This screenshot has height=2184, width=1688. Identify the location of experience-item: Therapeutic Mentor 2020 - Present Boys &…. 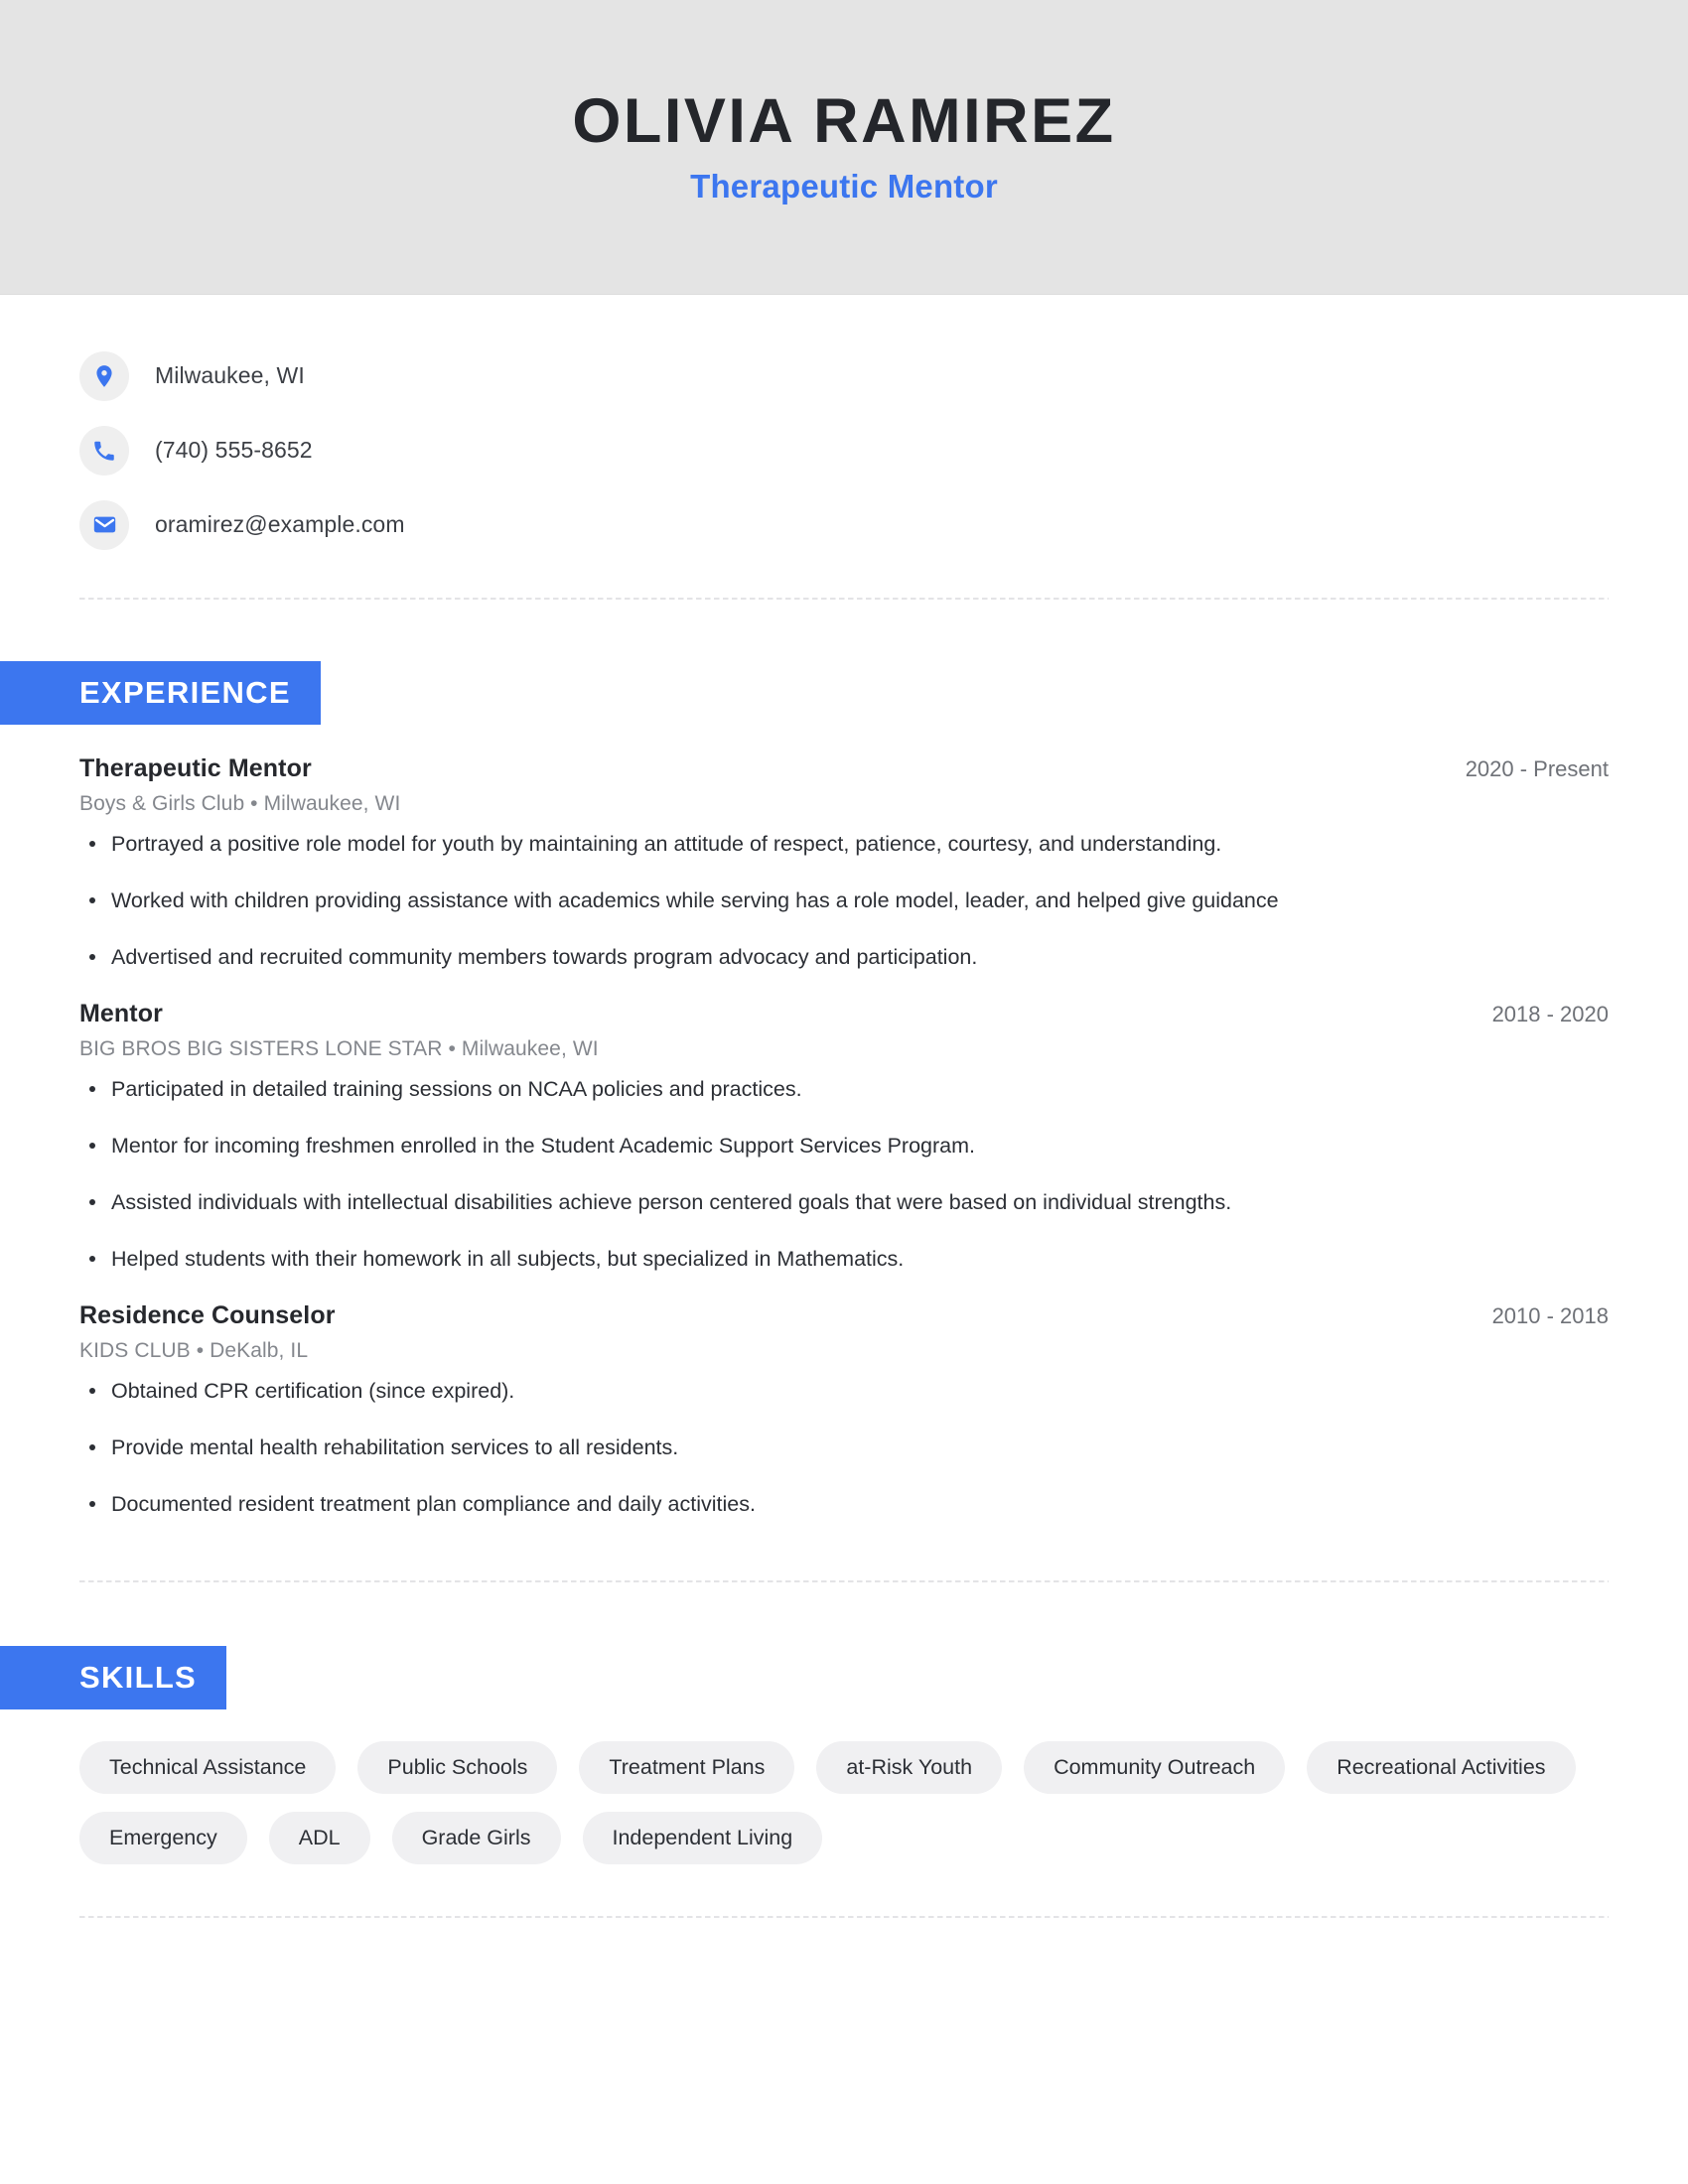
(844, 863).